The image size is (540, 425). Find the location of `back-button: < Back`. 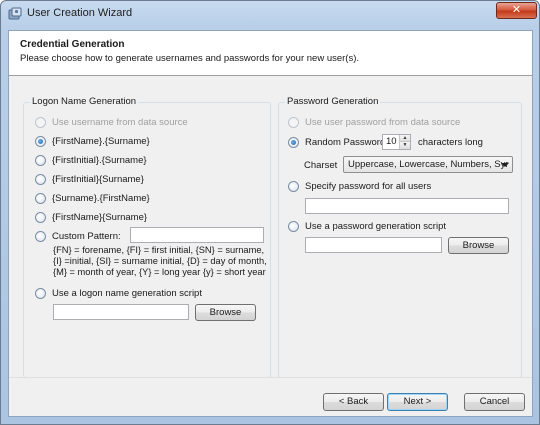

back-button: < Back is located at coordinates (353, 402).